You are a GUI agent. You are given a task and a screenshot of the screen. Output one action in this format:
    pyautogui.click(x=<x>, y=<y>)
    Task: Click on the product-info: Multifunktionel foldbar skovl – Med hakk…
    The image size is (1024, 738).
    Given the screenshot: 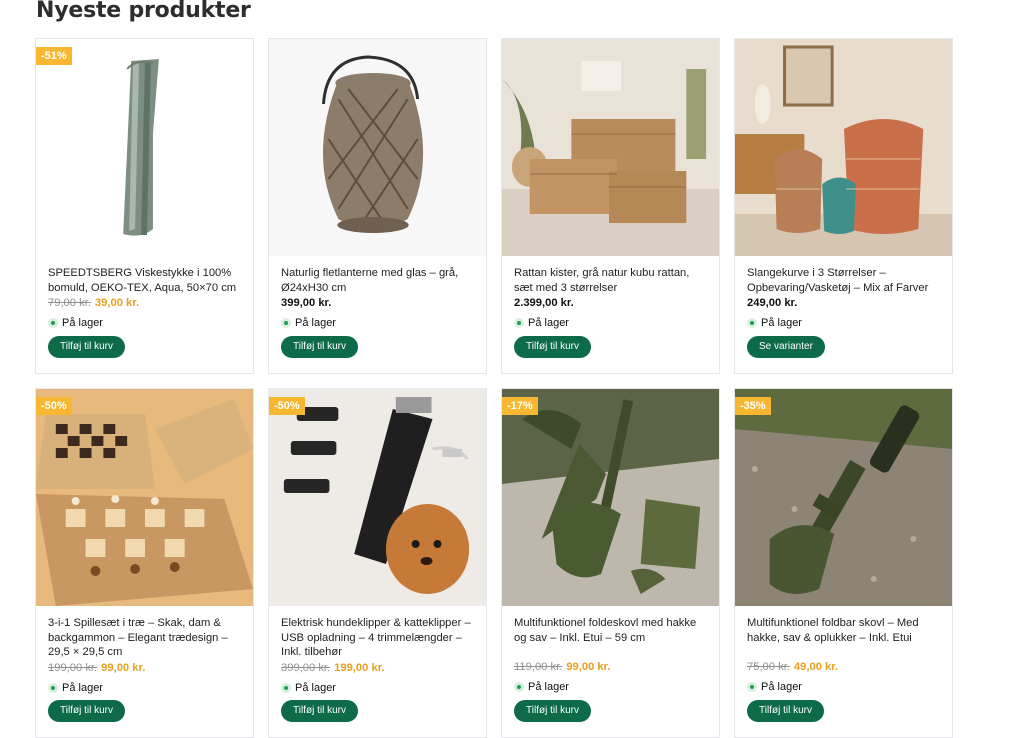 What is the action you would take?
    pyautogui.click(x=844, y=655)
    